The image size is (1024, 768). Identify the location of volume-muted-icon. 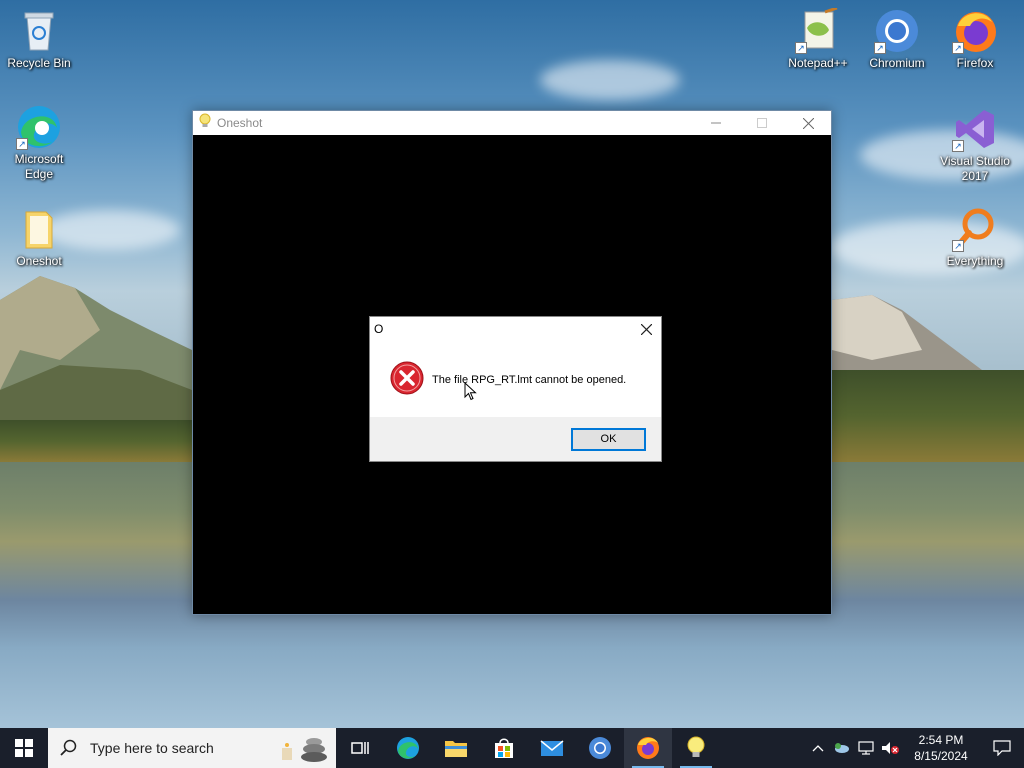
(890, 748).